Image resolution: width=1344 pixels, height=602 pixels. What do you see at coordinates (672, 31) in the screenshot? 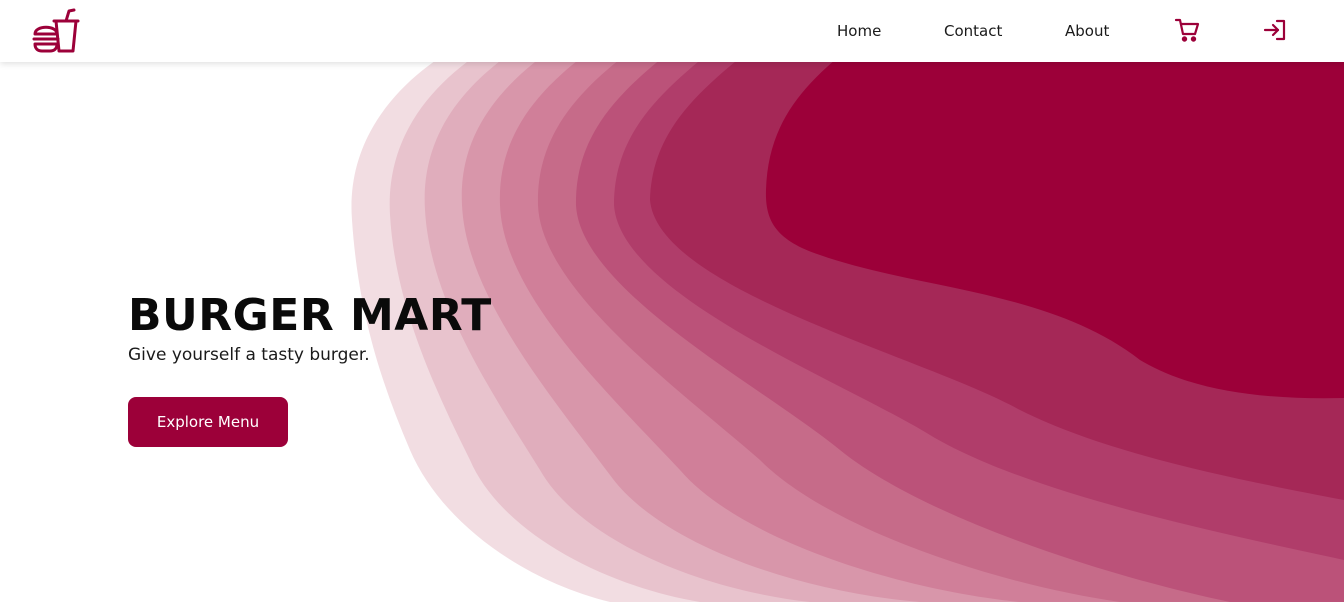
I see `navbar: Home Contact About` at bounding box center [672, 31].